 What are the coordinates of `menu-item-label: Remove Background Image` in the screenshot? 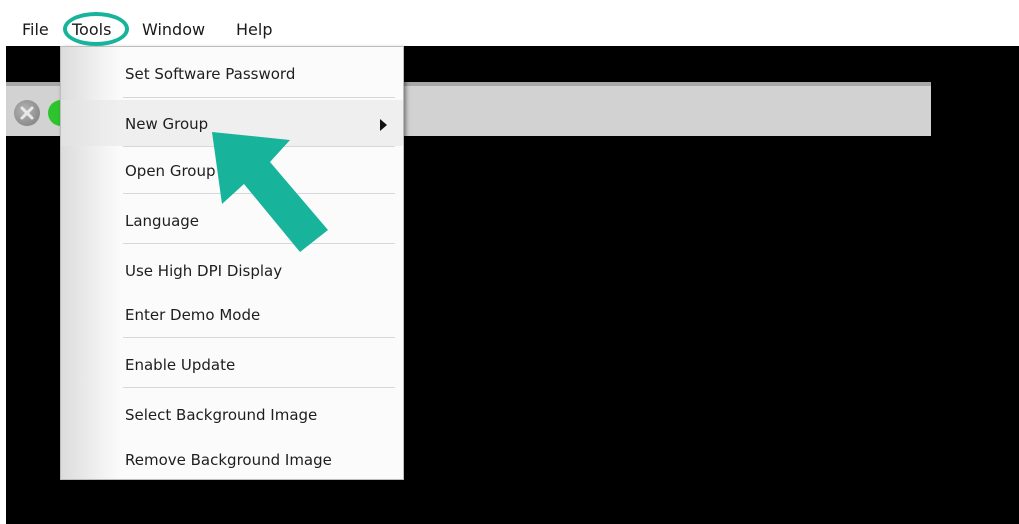 It's located at (228, 460).